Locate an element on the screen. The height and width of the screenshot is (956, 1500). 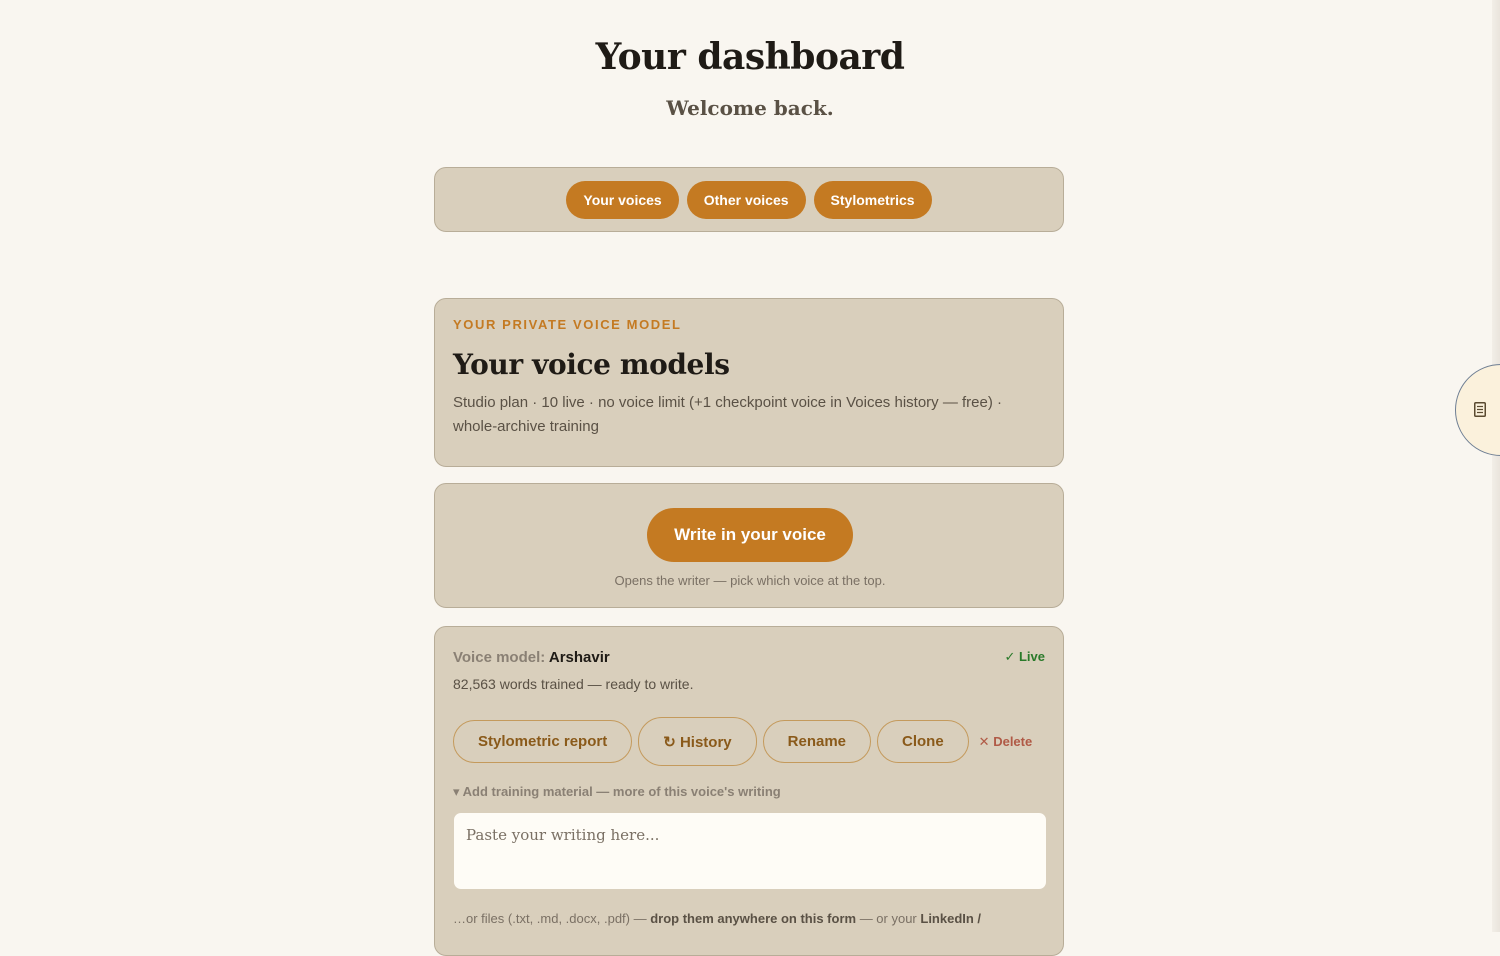
status-badge: ✓ Live is located at coordinates (1024, 657).